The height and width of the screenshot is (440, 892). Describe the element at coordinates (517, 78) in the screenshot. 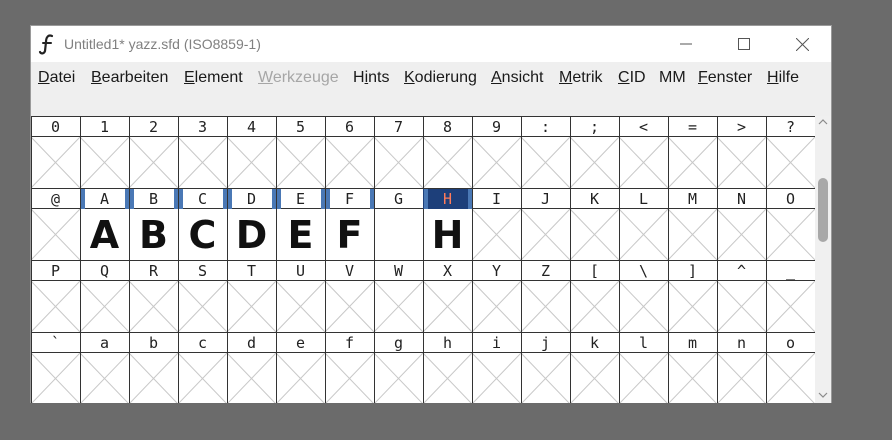

I see `menu-item-6: Ansicht` at that location.